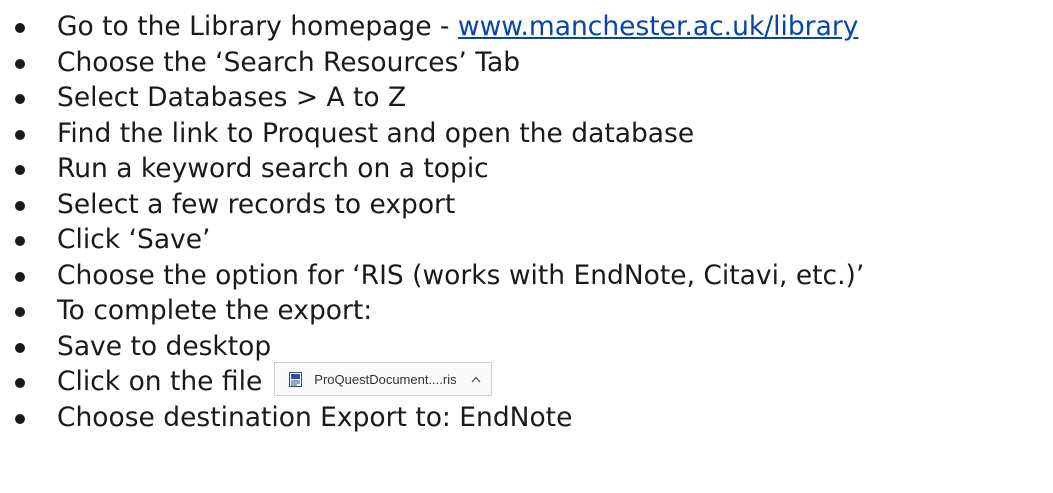 The image size is (1053, 493). I want to click on step-text: Choose the ‘Search Resources’ Tab, so click(289, 62).